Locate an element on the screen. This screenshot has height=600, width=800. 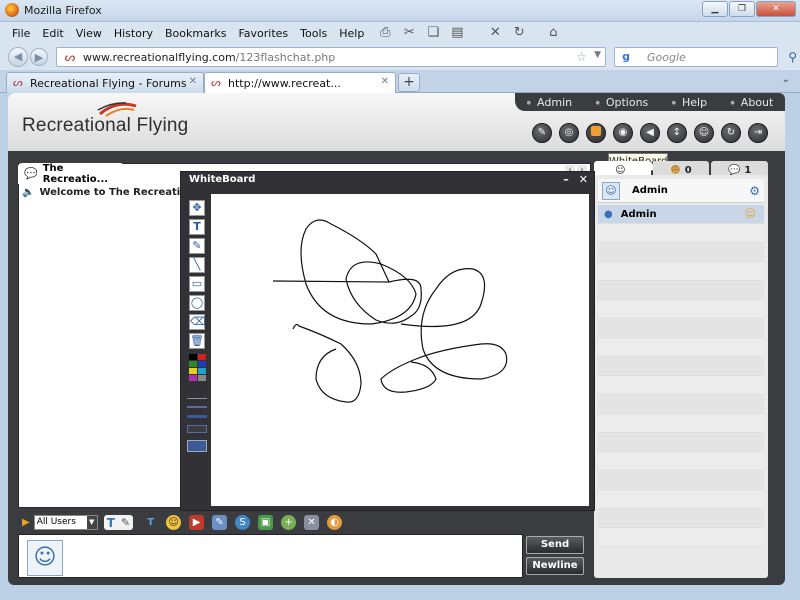
message-input: ☺ is located at coordinates (270, 556).